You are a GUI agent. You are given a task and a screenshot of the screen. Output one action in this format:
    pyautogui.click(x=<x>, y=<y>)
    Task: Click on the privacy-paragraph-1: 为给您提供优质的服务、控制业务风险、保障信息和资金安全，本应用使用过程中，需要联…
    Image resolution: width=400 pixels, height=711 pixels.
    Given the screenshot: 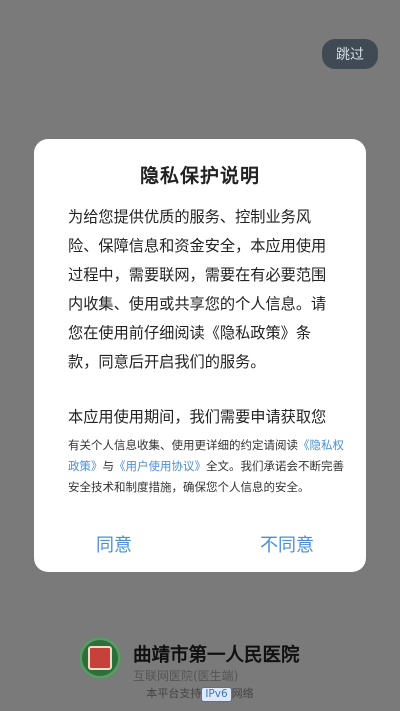 What is the action you would take?
    pyautogui.click(x=197, y=289)
    